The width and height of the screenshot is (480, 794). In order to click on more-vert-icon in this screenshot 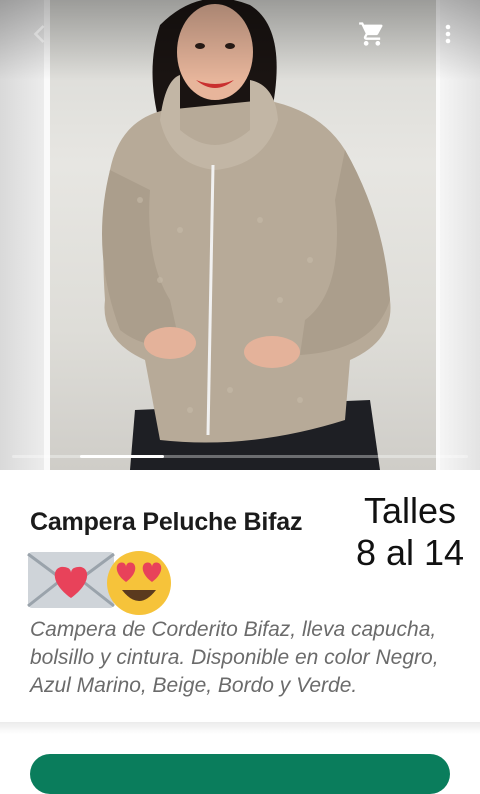, I will do `click(448, 34)`.